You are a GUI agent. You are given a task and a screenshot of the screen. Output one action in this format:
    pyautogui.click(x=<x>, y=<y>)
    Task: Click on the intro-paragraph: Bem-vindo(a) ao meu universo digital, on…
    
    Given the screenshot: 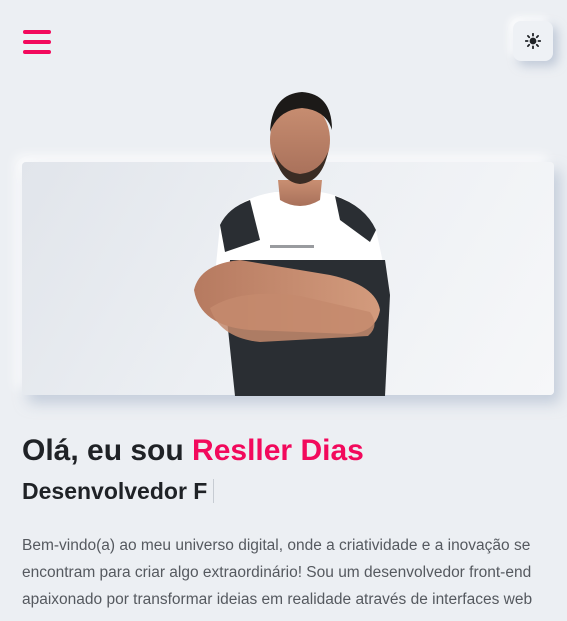 What is the action you would take?
    pyautogui.click(x=277, y=572)
    